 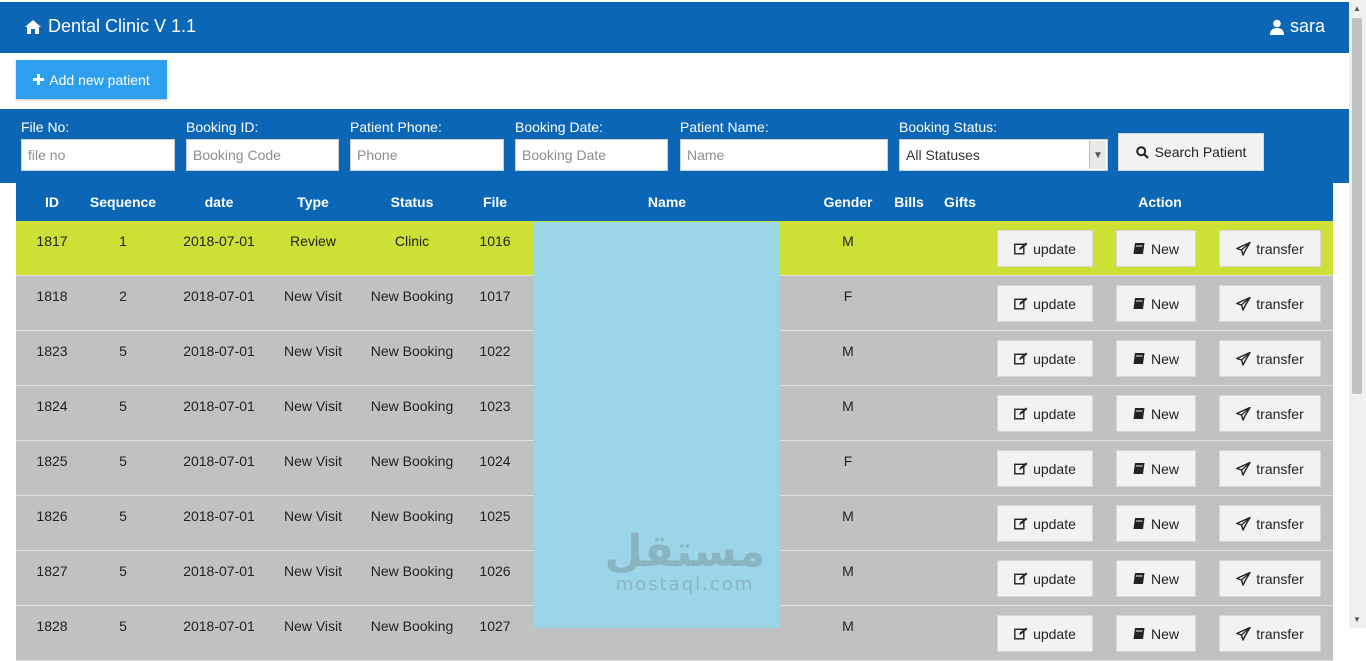 I want to click on cell-file: 1016, so click(x=495, y=241).